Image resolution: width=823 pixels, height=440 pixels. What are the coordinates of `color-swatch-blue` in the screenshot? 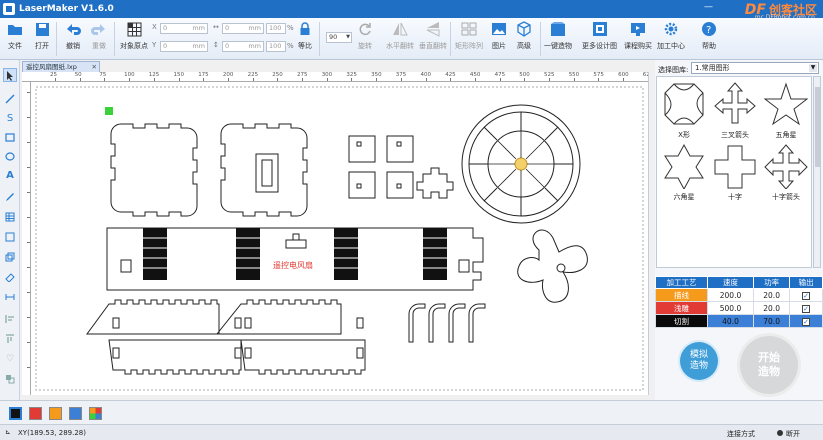 It's located at (75, 413).